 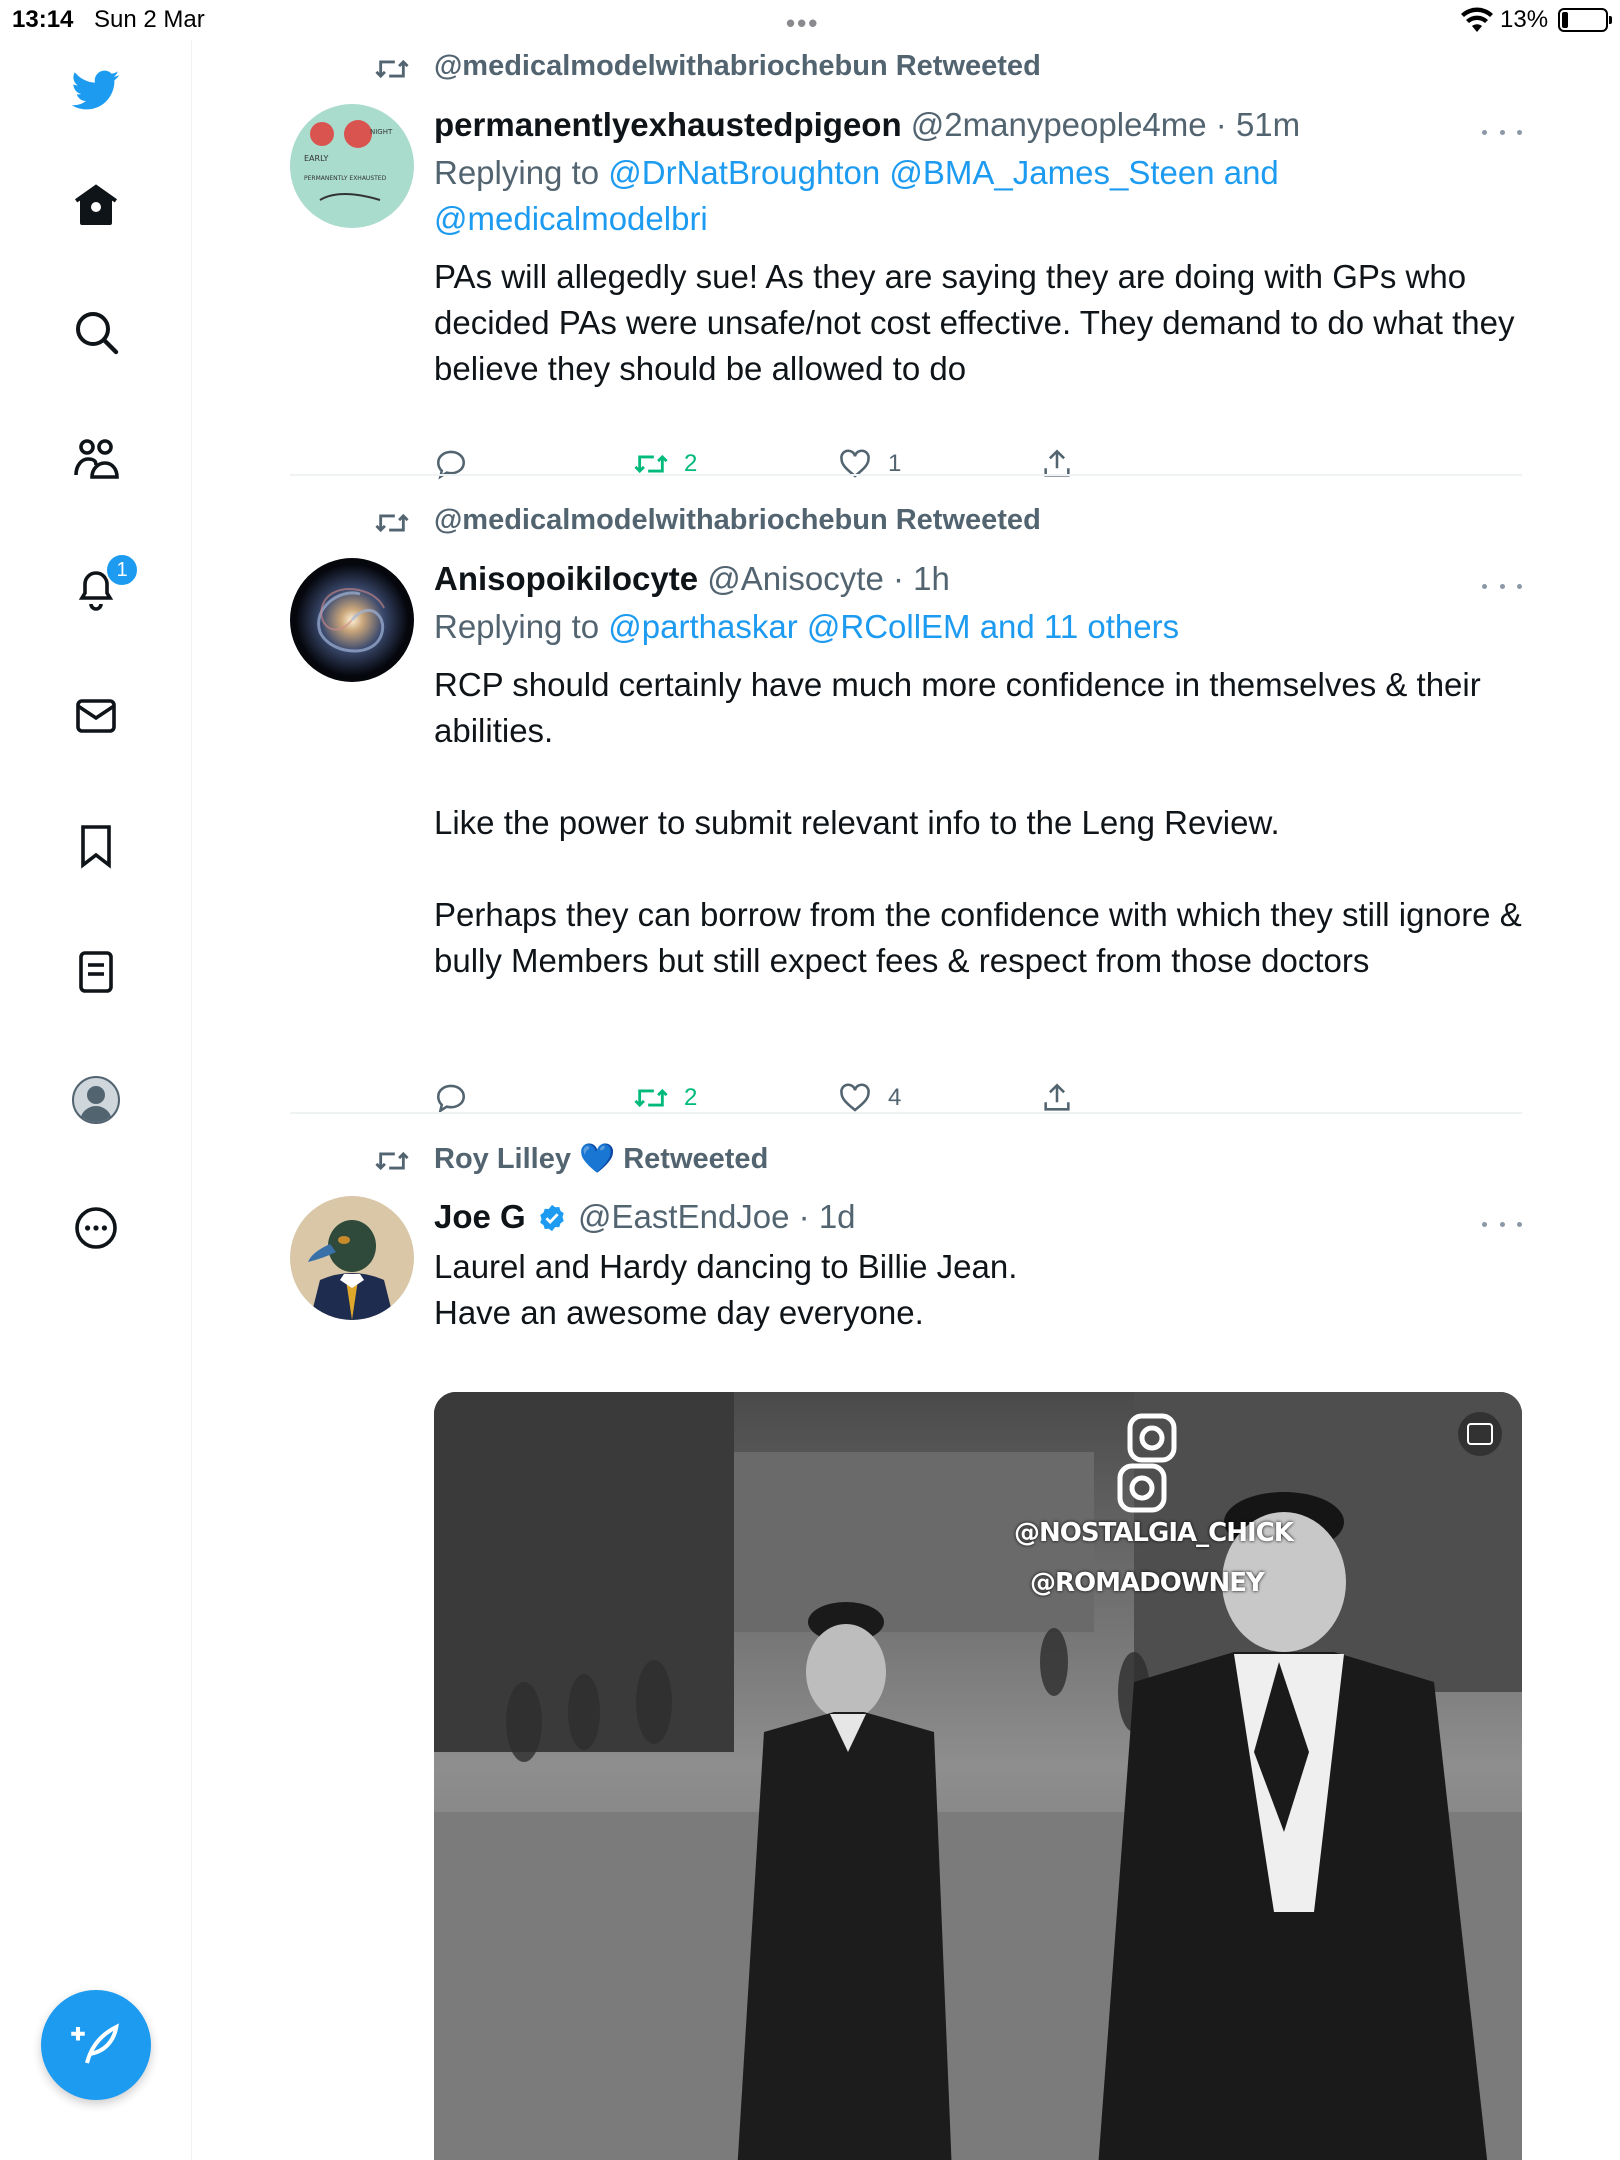 What do you see at coordinates (451, 1099) in the screenshot?
I see `reply-icon` at bounding box center [451, 1099].